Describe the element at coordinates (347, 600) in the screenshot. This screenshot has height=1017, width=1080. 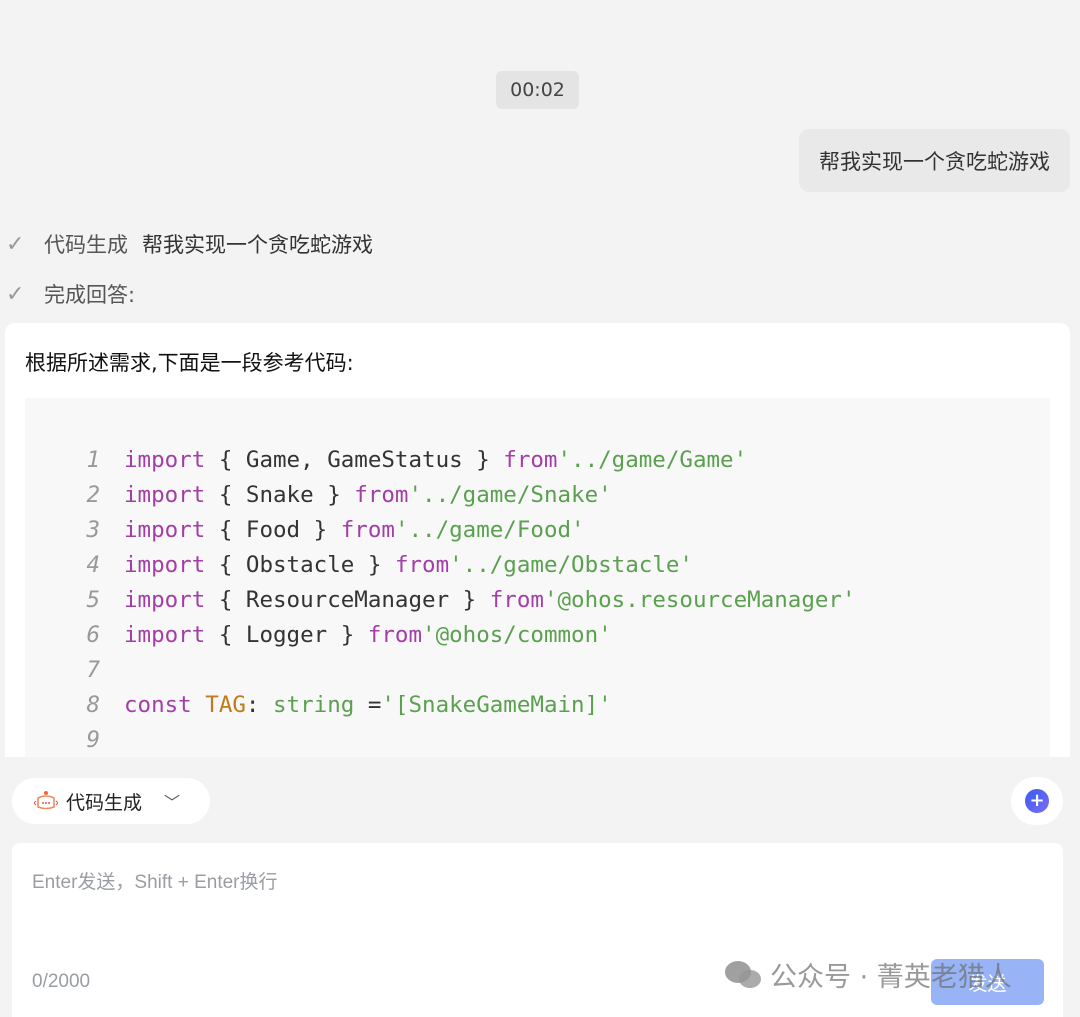
I see `code-token-txt: { ResourceManager }` at that location.